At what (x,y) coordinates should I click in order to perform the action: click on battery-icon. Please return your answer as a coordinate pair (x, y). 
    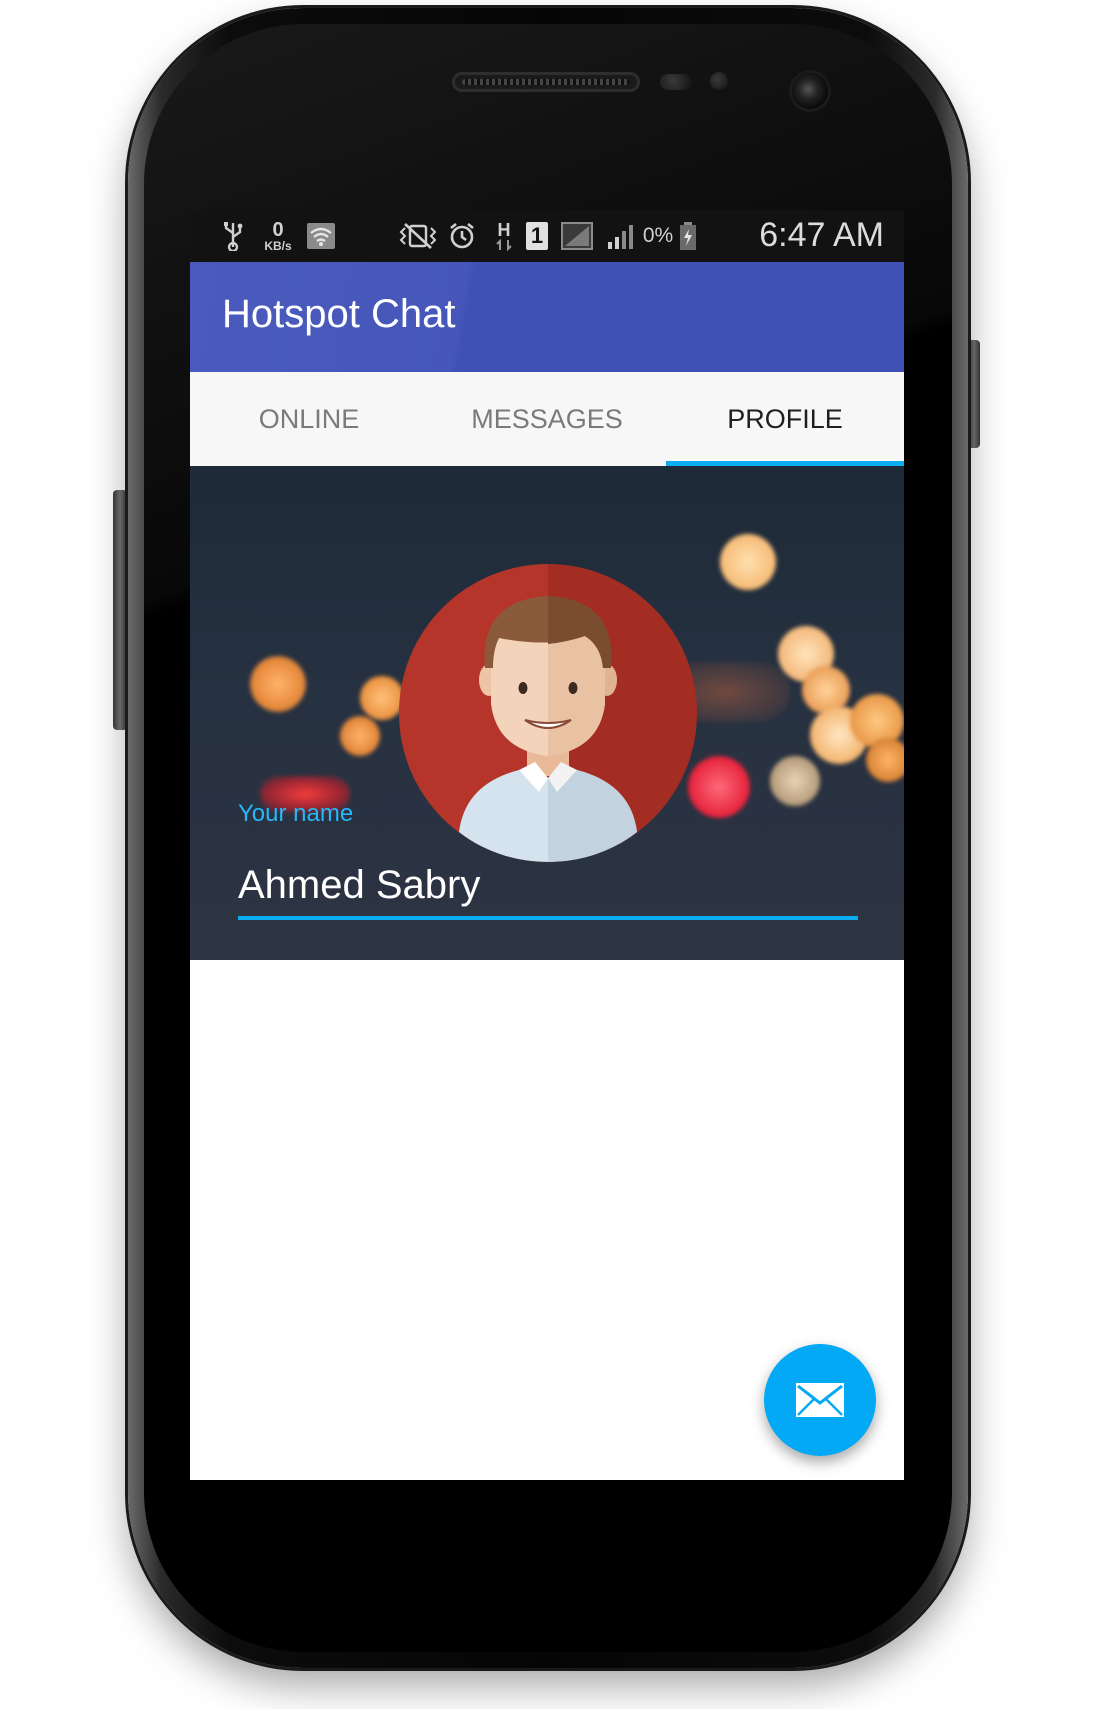
    Looking at the image, I should click on (688, 236).